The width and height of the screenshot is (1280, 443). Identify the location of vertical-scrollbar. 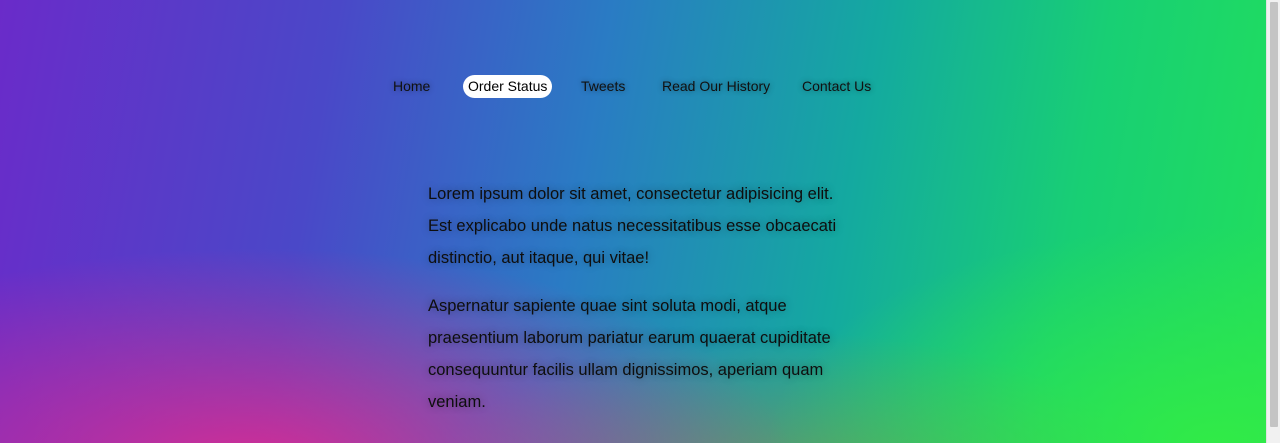
(1273, 221).